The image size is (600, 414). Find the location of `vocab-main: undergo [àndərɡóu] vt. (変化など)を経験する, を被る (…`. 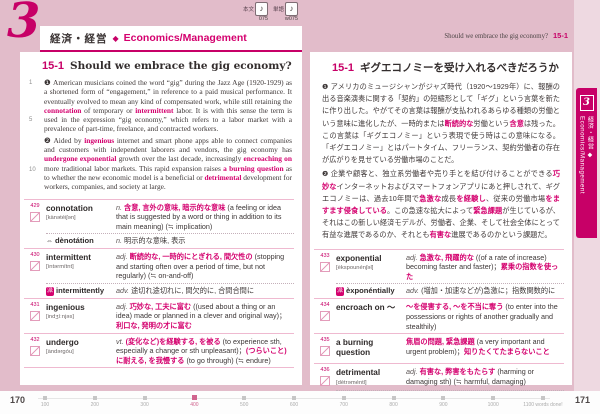

vocab-main: undergo [àndərɡóu] vt. (変化など)を経験する, を被る (… is located at coordinates (170, 351).